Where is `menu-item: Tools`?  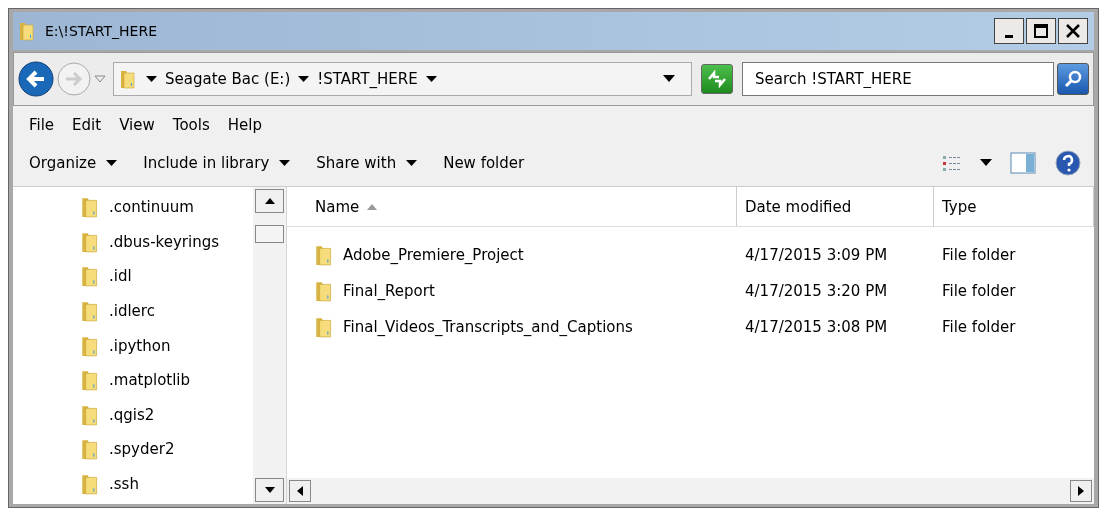 menu-item: Tools is located at coordinates (191, 125).